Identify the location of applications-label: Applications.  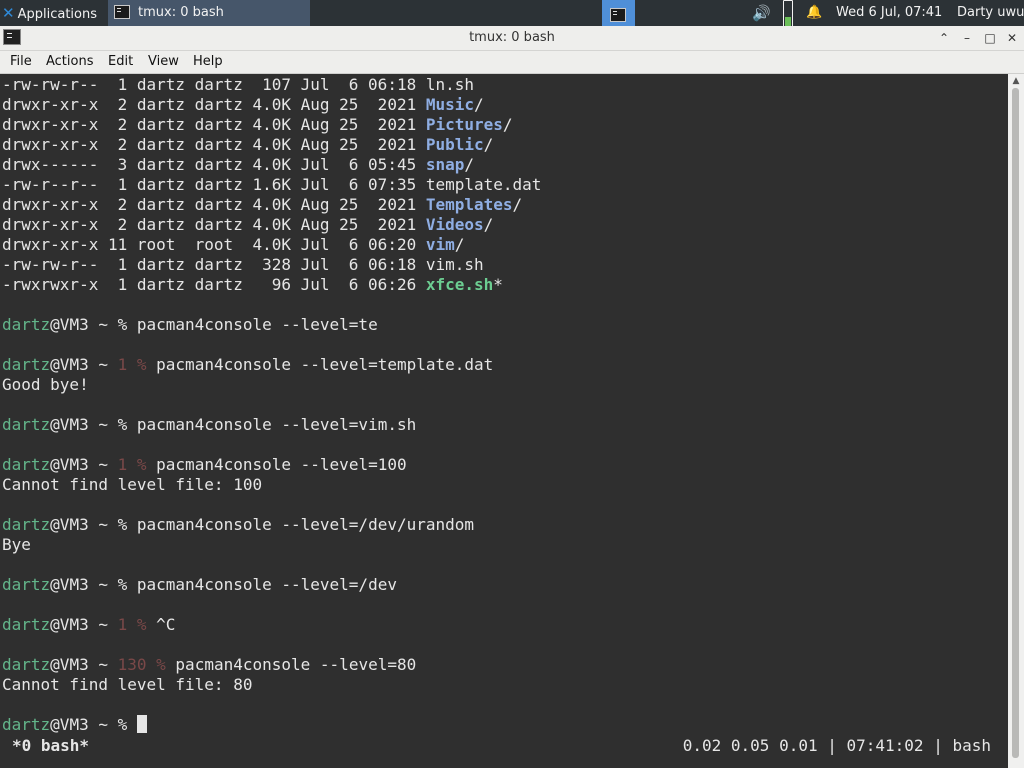
(57, 14).